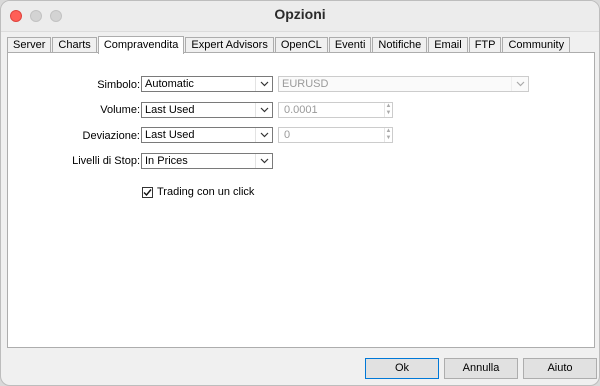 Image resolution: width=600 pixels, height=386 pixels. I want to click on tab-server: Server, so click(29, 45).